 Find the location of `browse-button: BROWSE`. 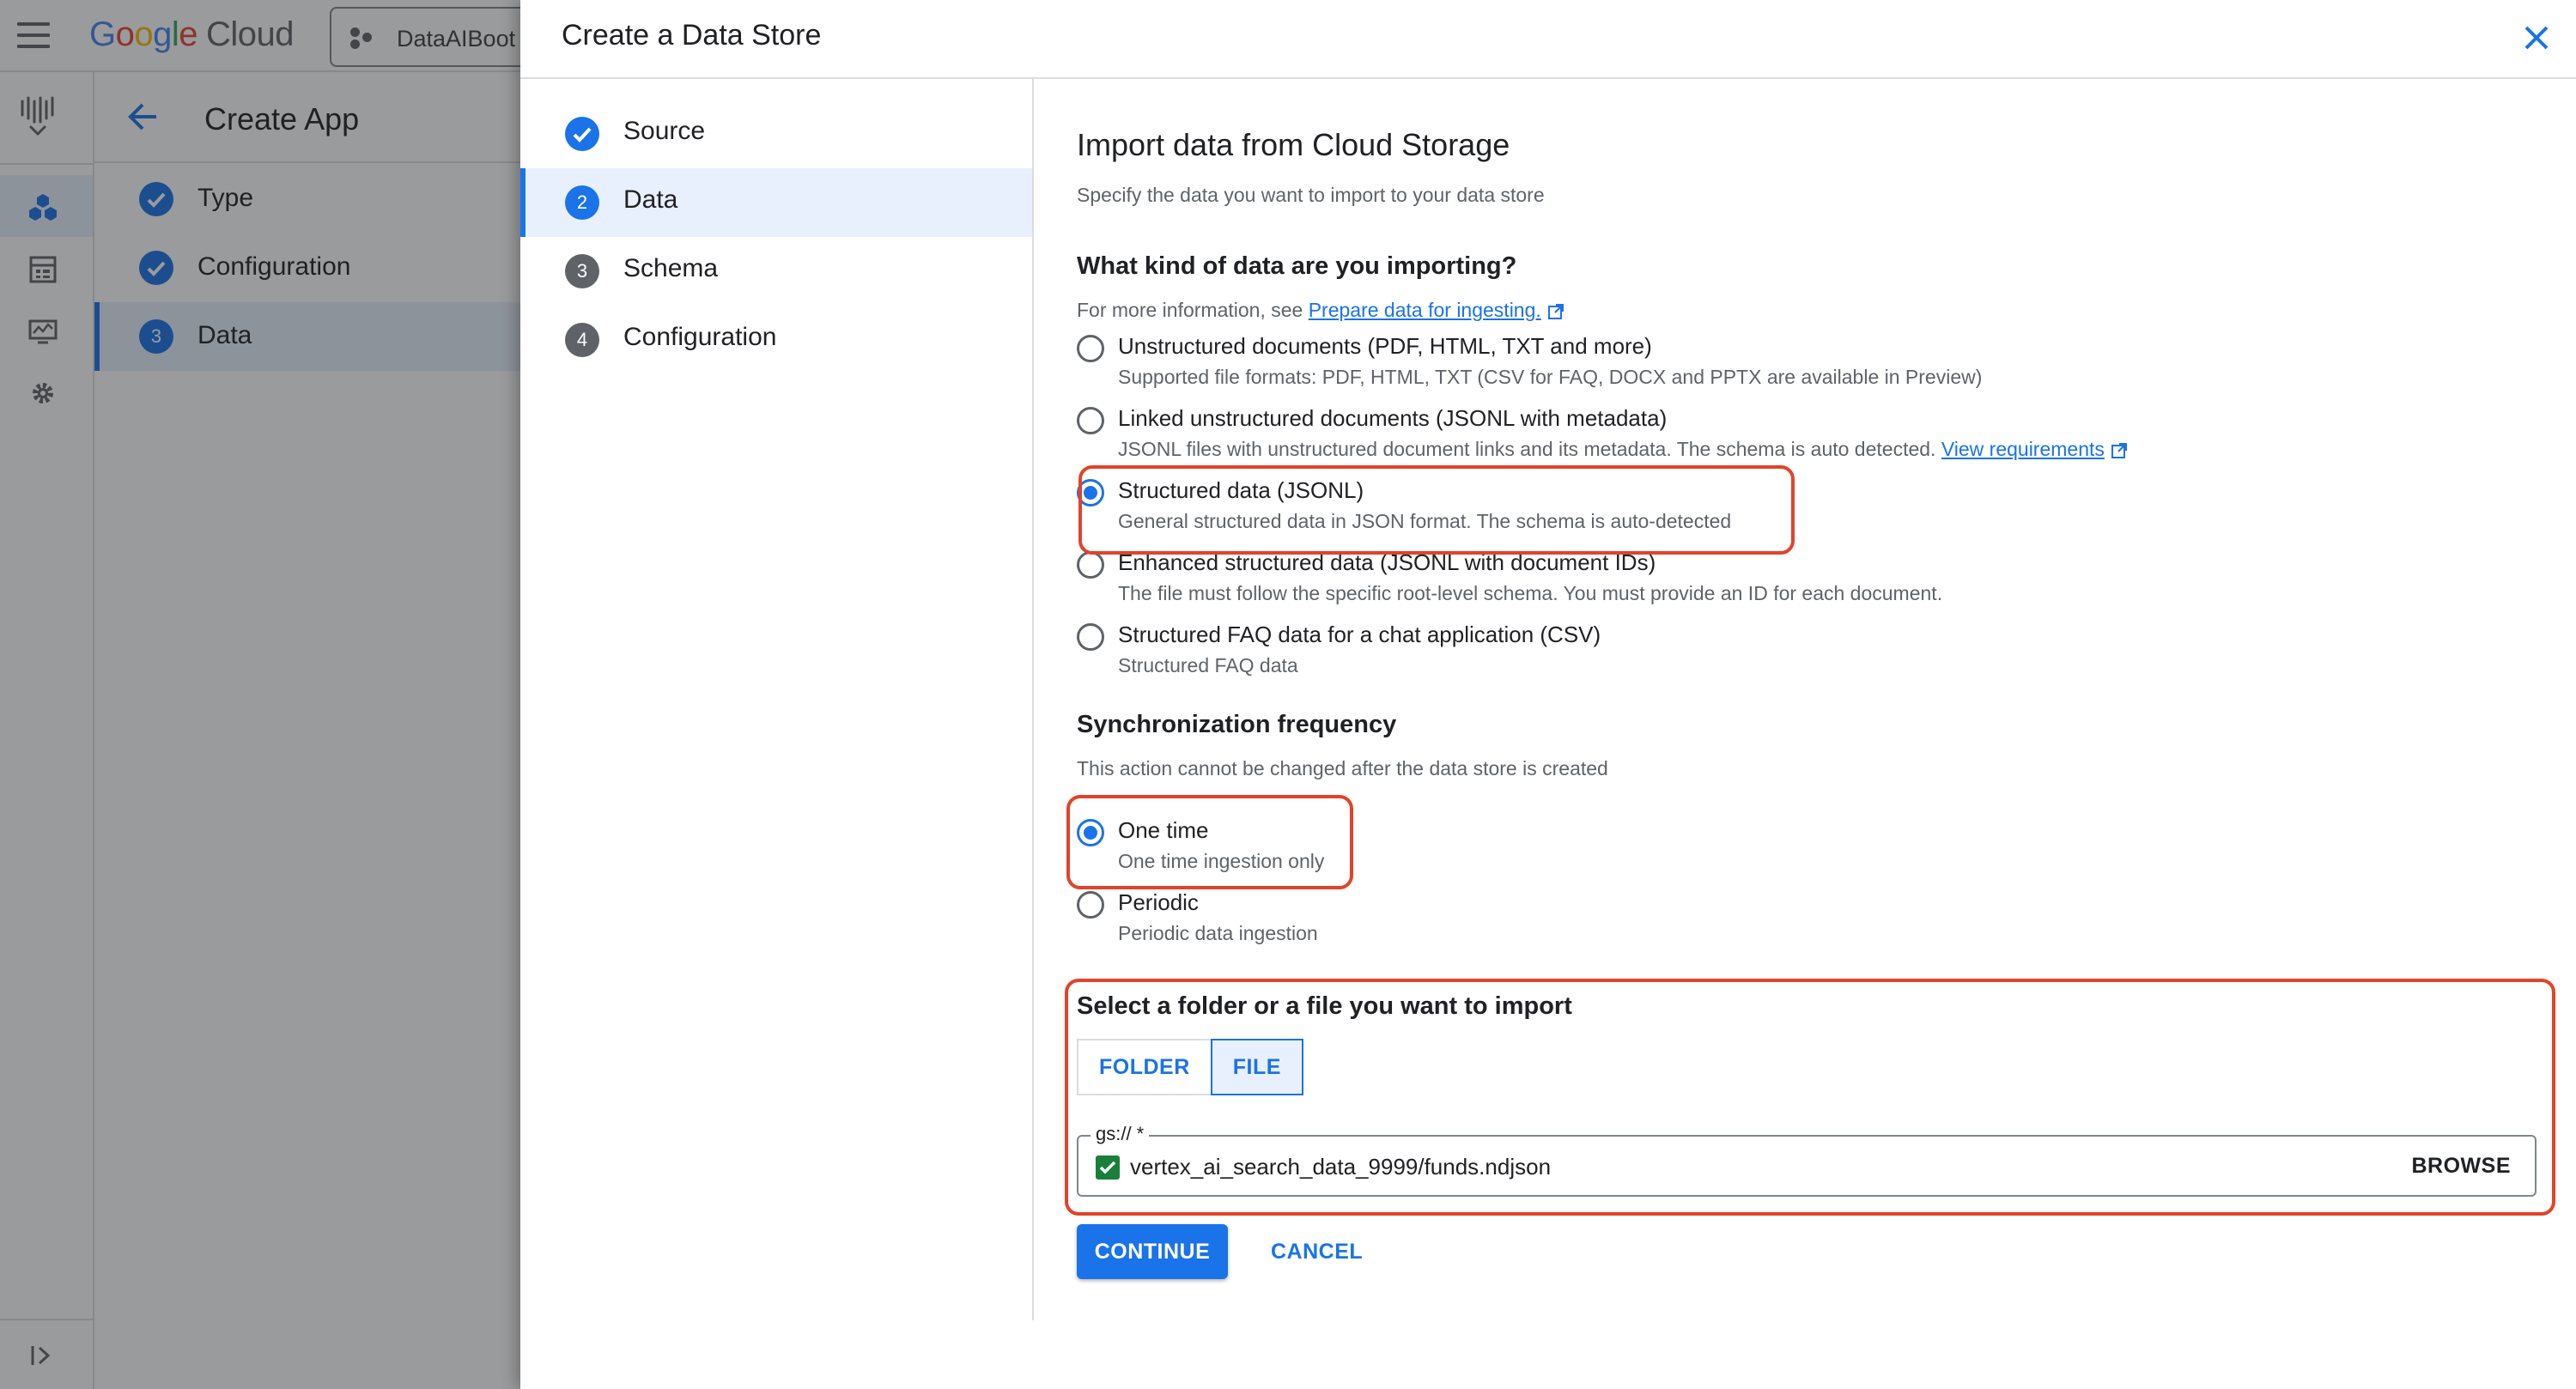

browse-button: BROWSE is located at coordinates (2462, 1167).